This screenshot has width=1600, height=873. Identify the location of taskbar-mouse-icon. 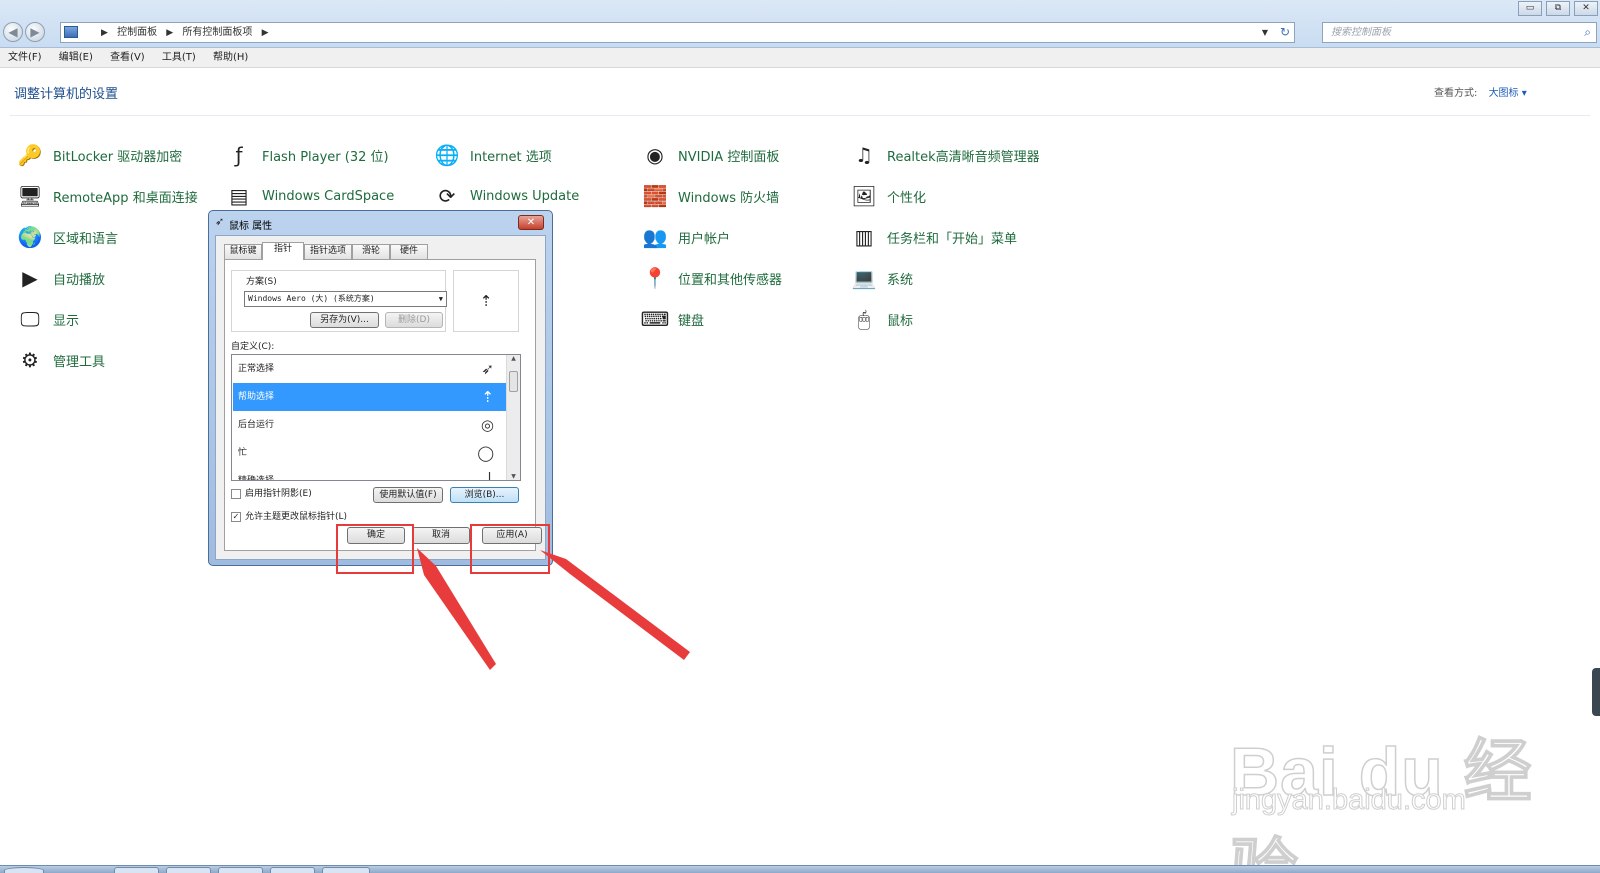
(346, 870).